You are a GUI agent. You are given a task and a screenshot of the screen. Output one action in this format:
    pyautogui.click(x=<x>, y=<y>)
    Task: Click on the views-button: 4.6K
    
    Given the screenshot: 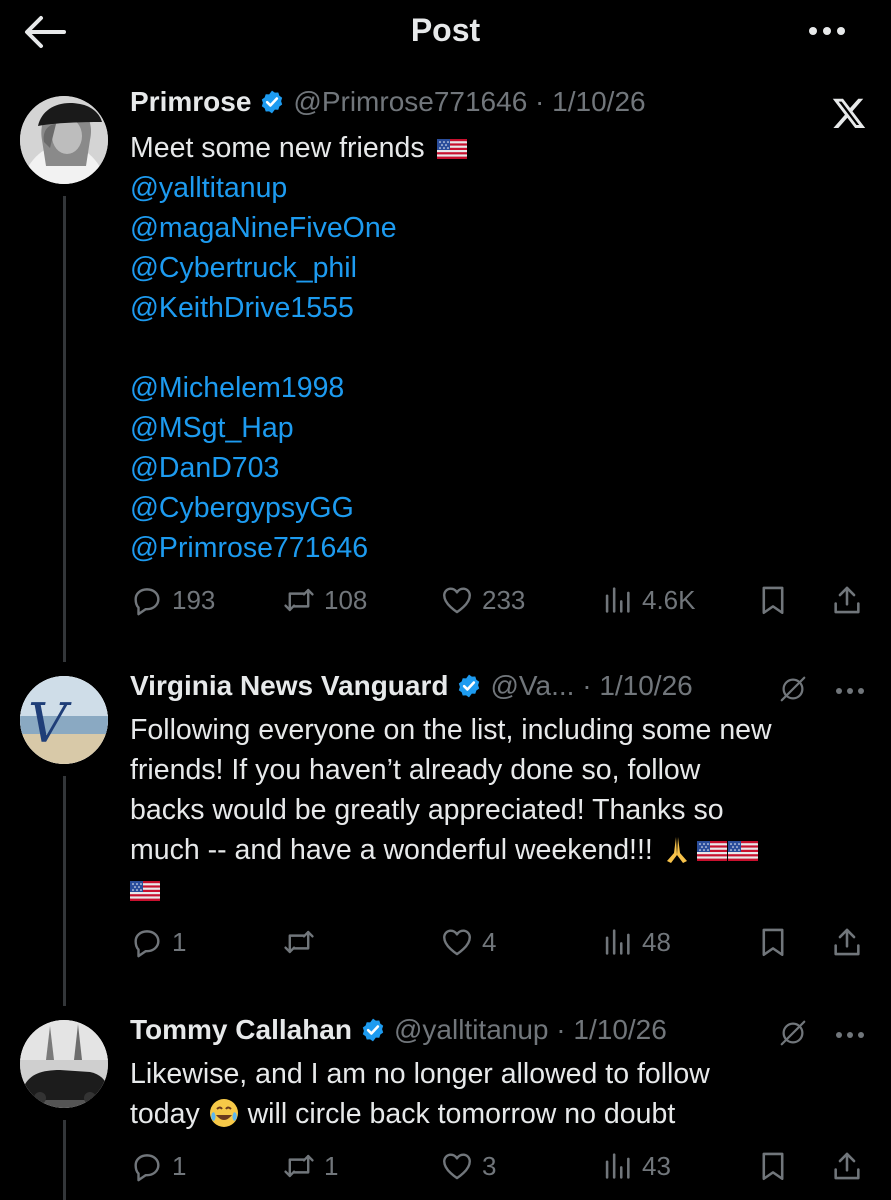 What is the action you would take?
    pyautogui.click(x=648, y=600)
    